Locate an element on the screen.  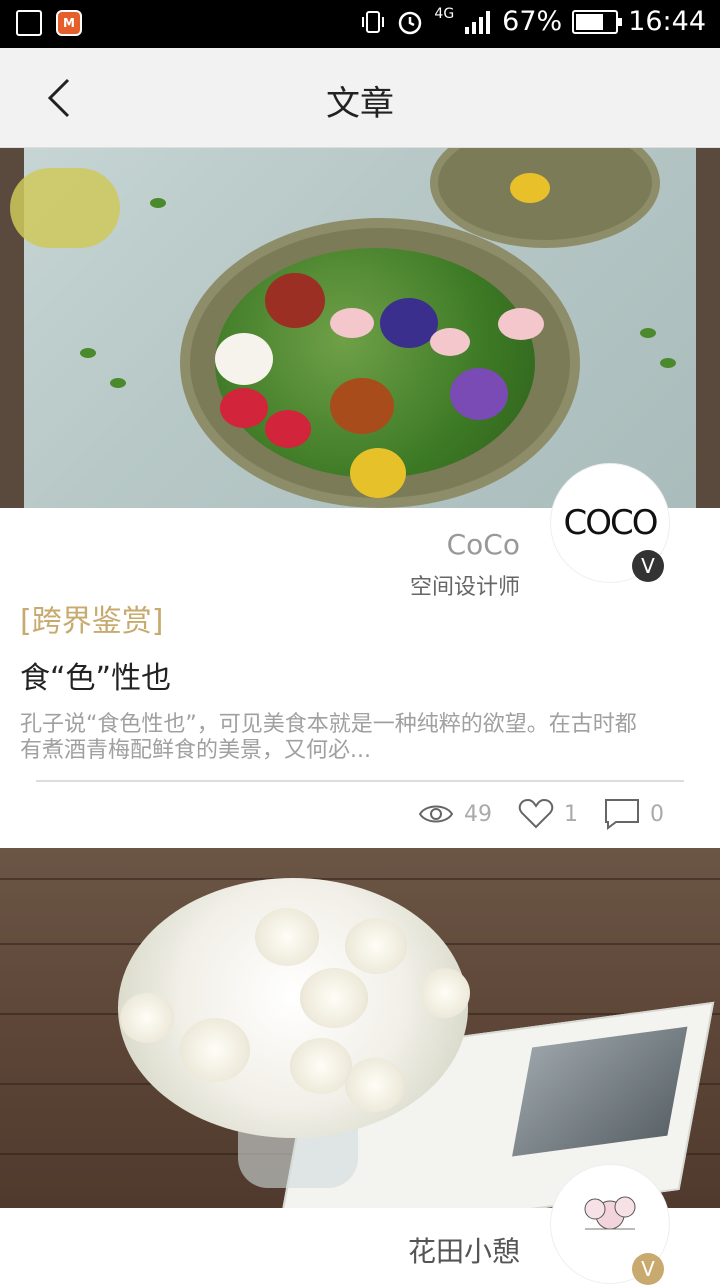
wood-plank is located at coordinates (360, 879).